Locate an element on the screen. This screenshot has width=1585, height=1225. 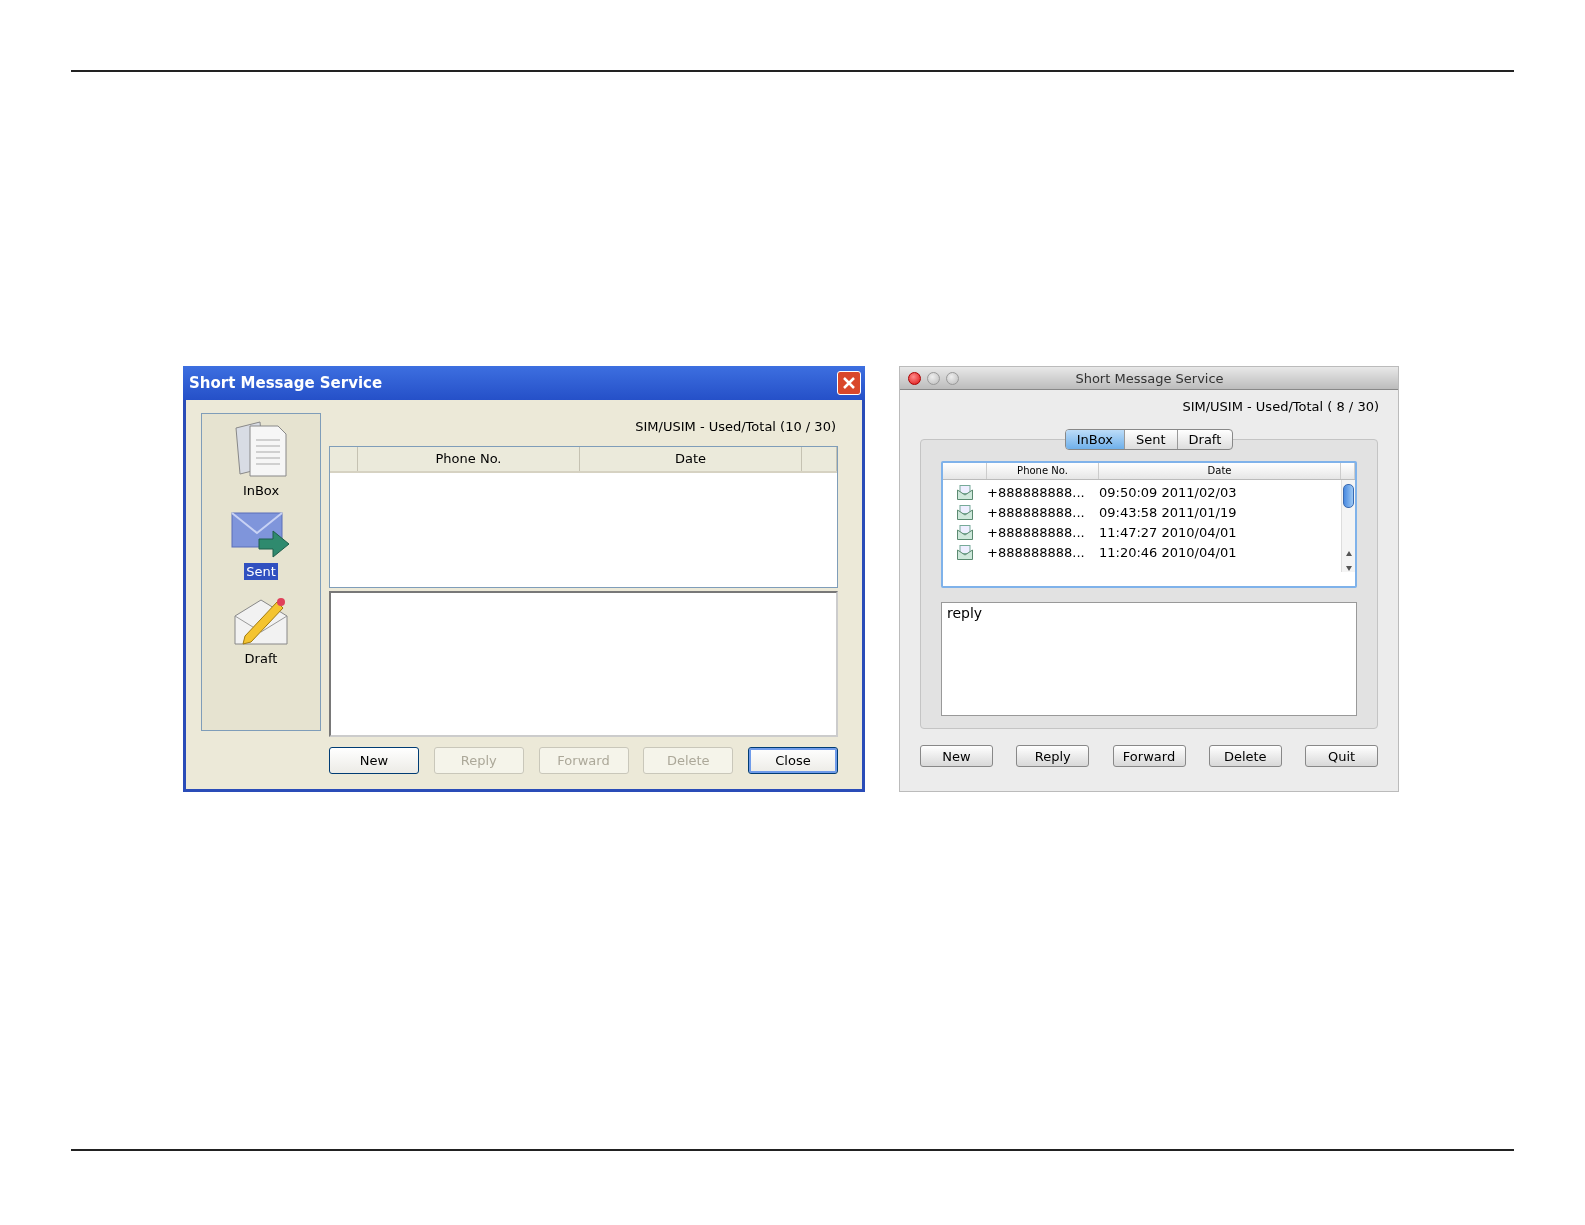
date-cell-text: 11:47:27 2010/04/01 is located at coordinates (1168, 532).